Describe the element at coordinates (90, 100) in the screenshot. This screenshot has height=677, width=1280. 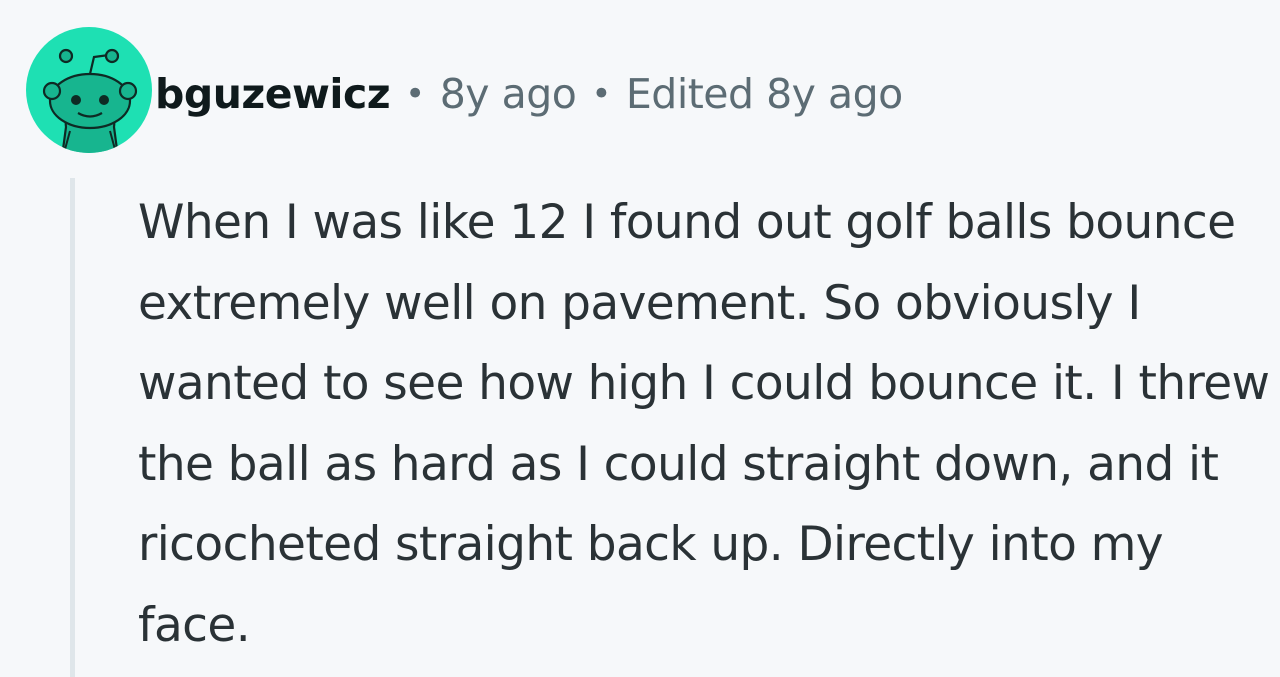
I see `snoo-avatar-icon` at that location.